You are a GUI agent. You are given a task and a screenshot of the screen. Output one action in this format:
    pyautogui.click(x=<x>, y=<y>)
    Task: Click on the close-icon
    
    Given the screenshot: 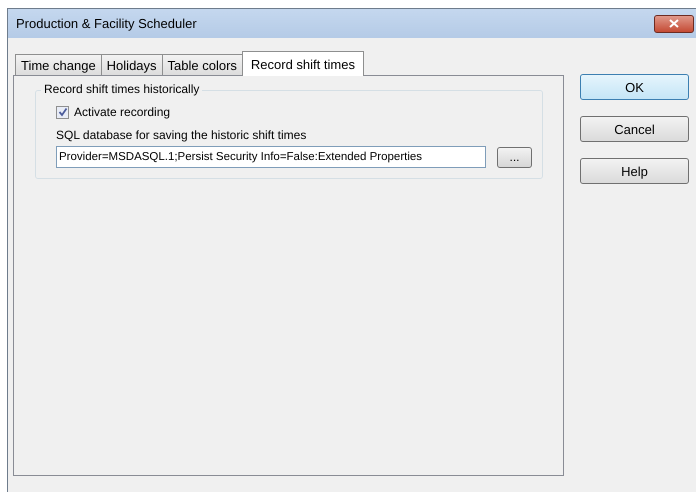 What is the action you would take?
    pyautogui.click(x=674, y=23)
    